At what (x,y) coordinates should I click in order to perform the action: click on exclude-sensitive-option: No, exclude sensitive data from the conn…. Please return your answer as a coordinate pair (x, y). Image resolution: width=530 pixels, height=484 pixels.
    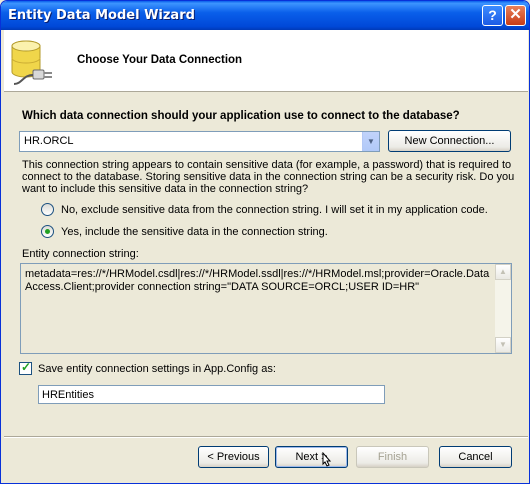
    Looking at the image, I should click on (276, 210).